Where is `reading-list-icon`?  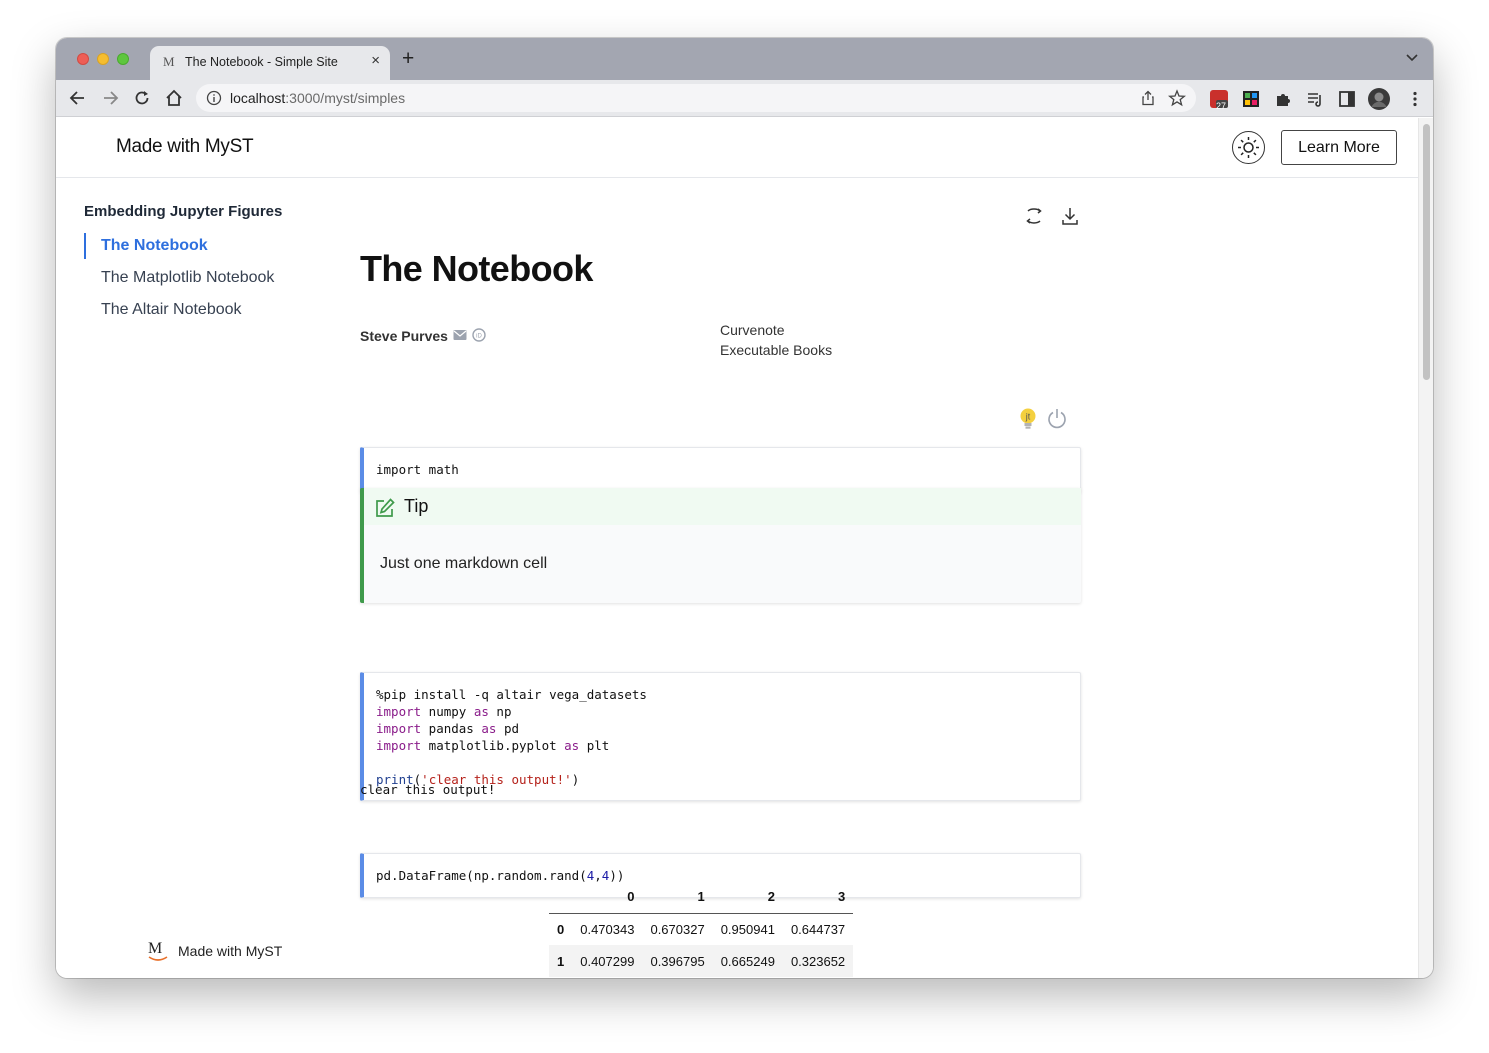
reading-list-icon is located at coordinates (1315, 99).